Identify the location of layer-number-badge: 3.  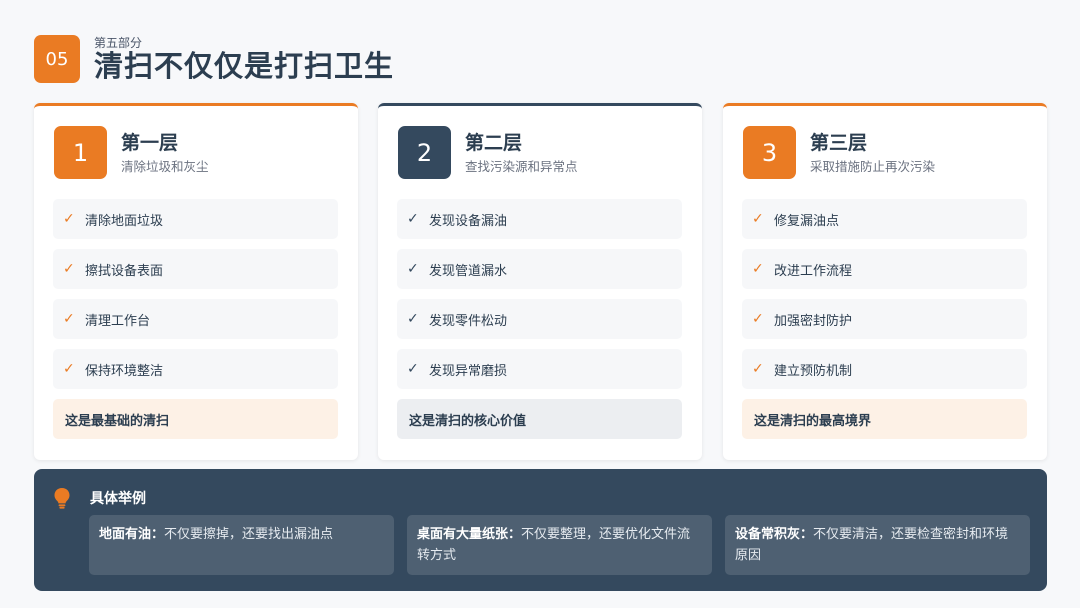
(769, 152).